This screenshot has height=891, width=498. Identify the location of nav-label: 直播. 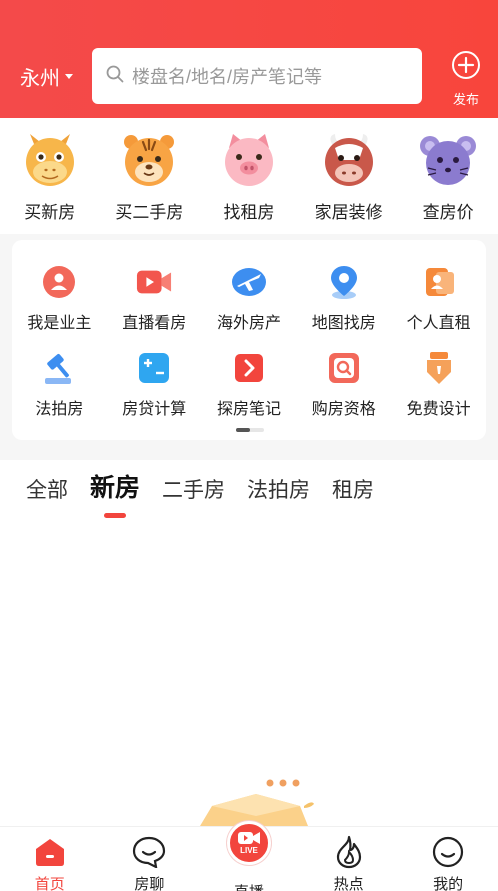
(249, 886).